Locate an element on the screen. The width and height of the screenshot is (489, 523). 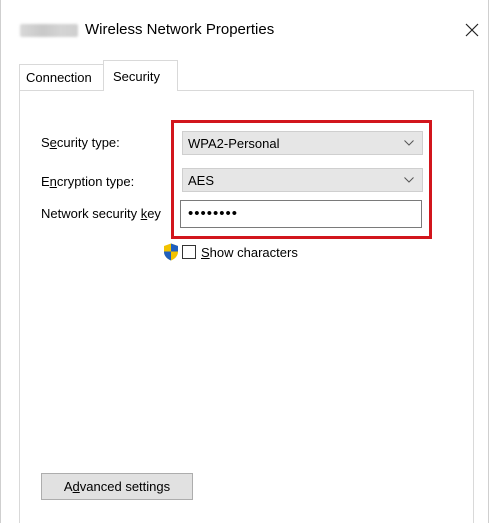
advanced-settings-button: Advanced settings is located at coordinates (117, 486).